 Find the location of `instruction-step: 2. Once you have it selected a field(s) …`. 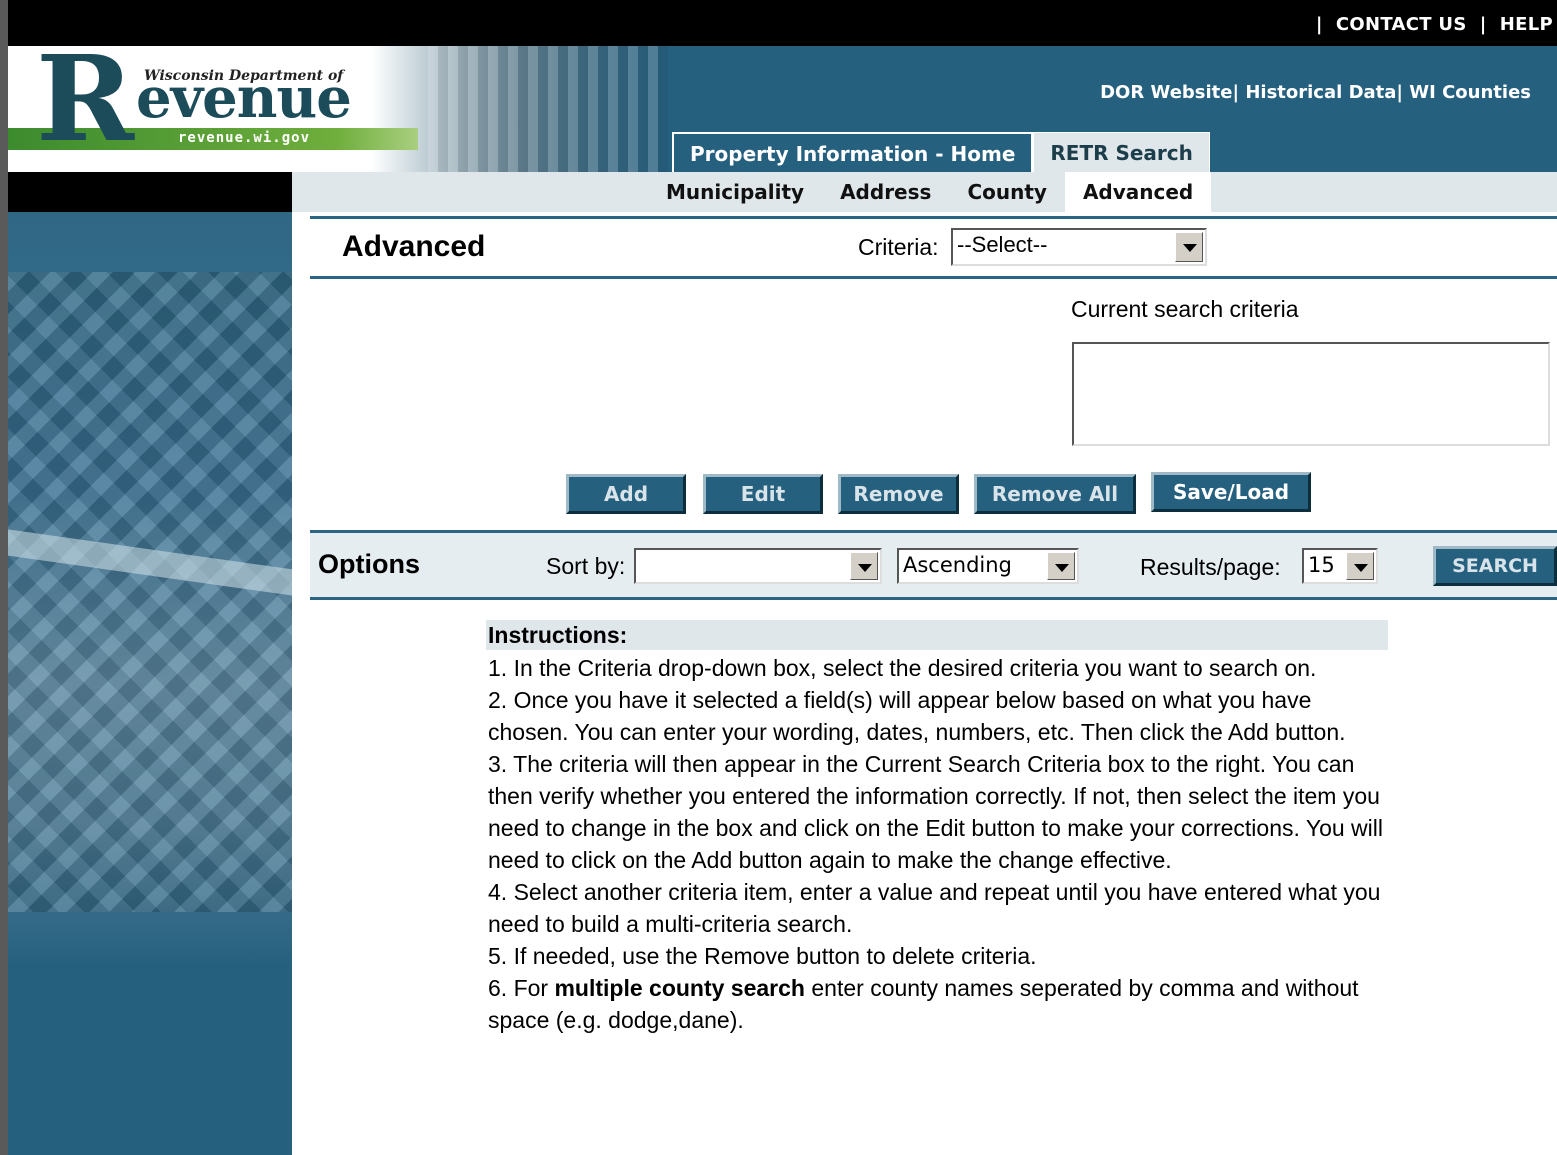

instruction-step: 2. Once you have it selected a field(s) … is located at coordinates (917, 716).